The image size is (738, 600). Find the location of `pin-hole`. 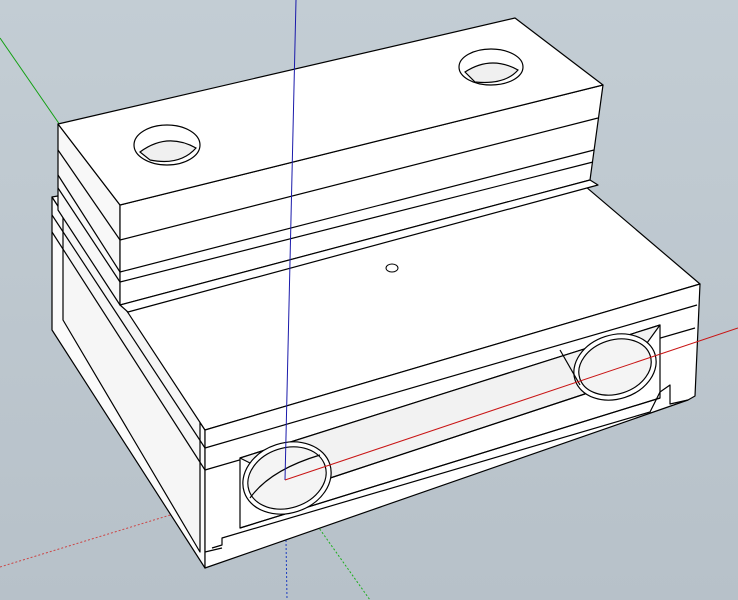

pin-hole is located at coordinates (392, 268).